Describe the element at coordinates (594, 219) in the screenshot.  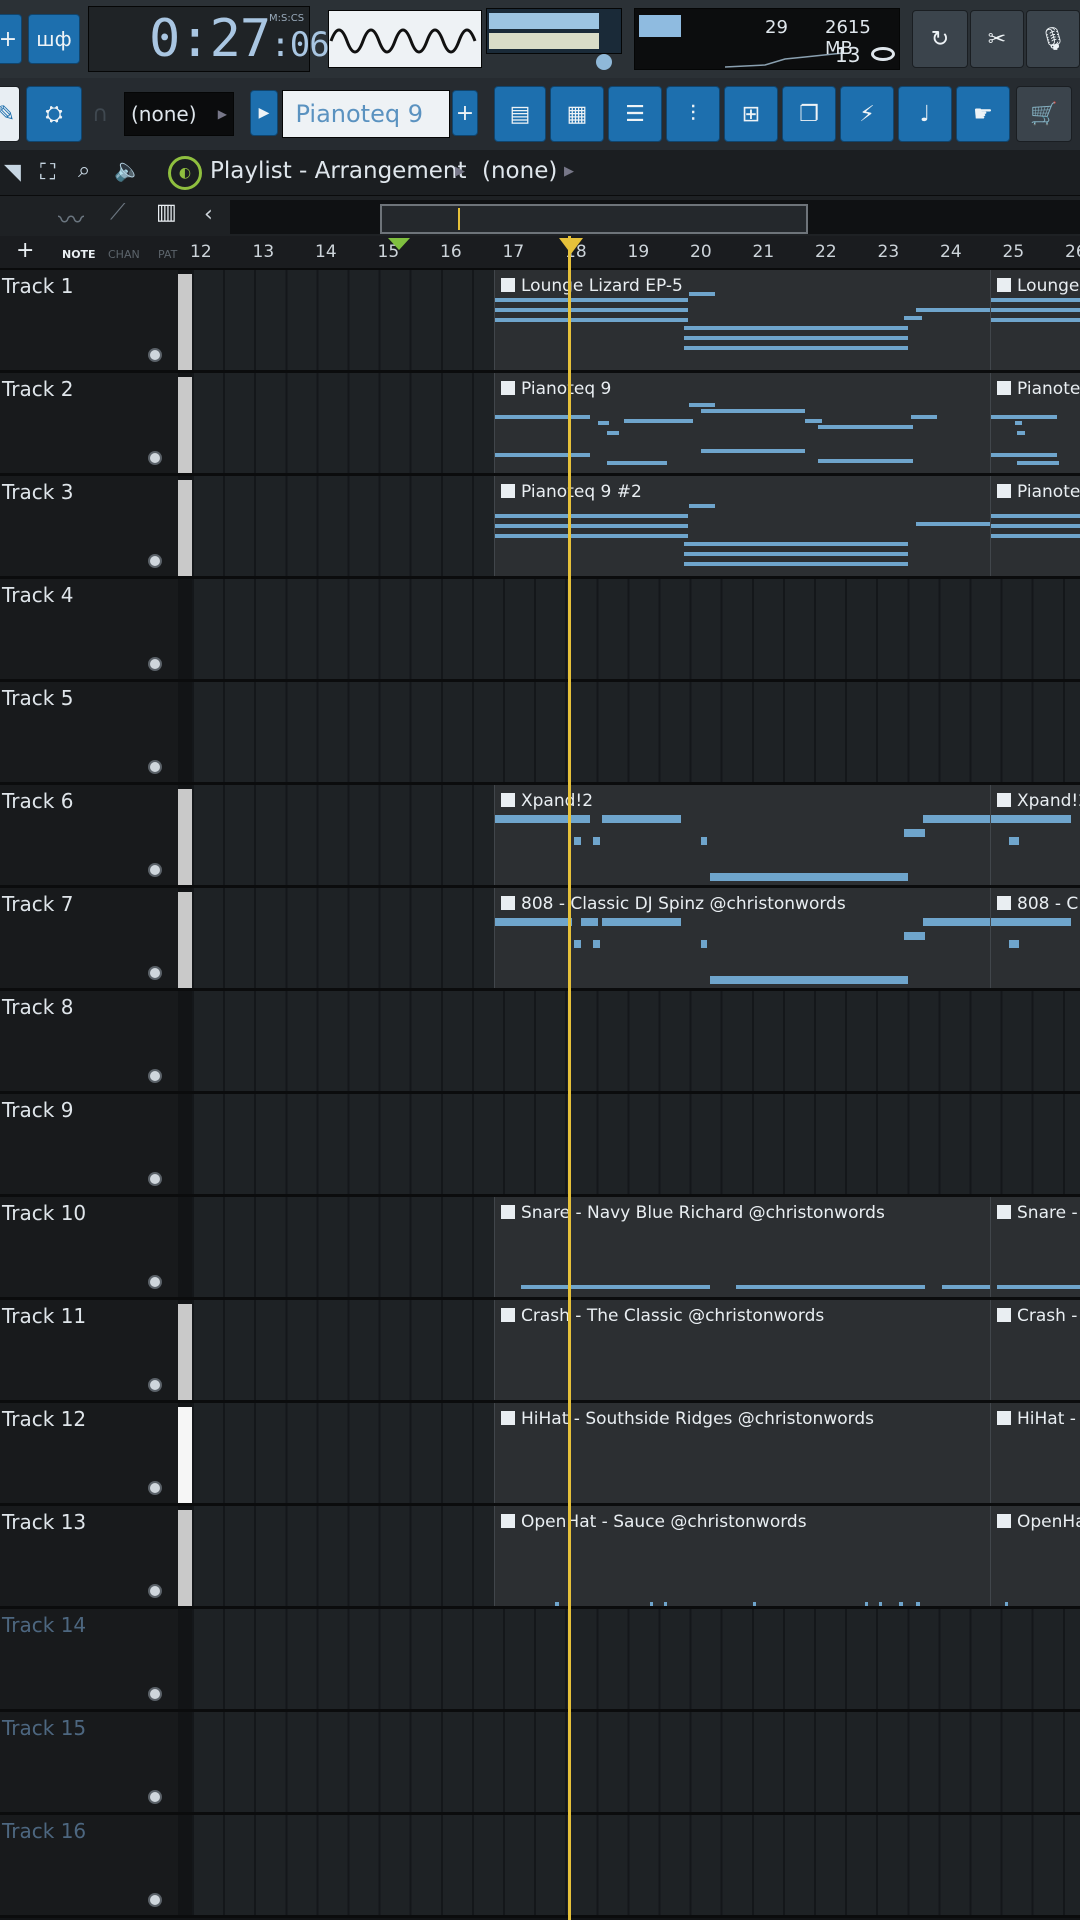
I see `overview-viewport` at that location.